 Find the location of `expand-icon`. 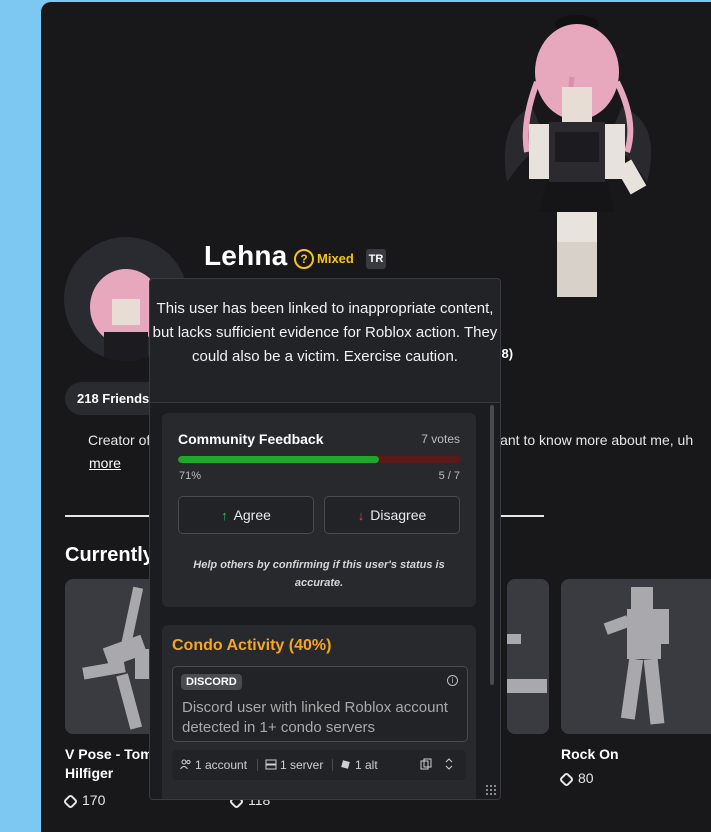

expand-icon is located at coordinates (449, 765).